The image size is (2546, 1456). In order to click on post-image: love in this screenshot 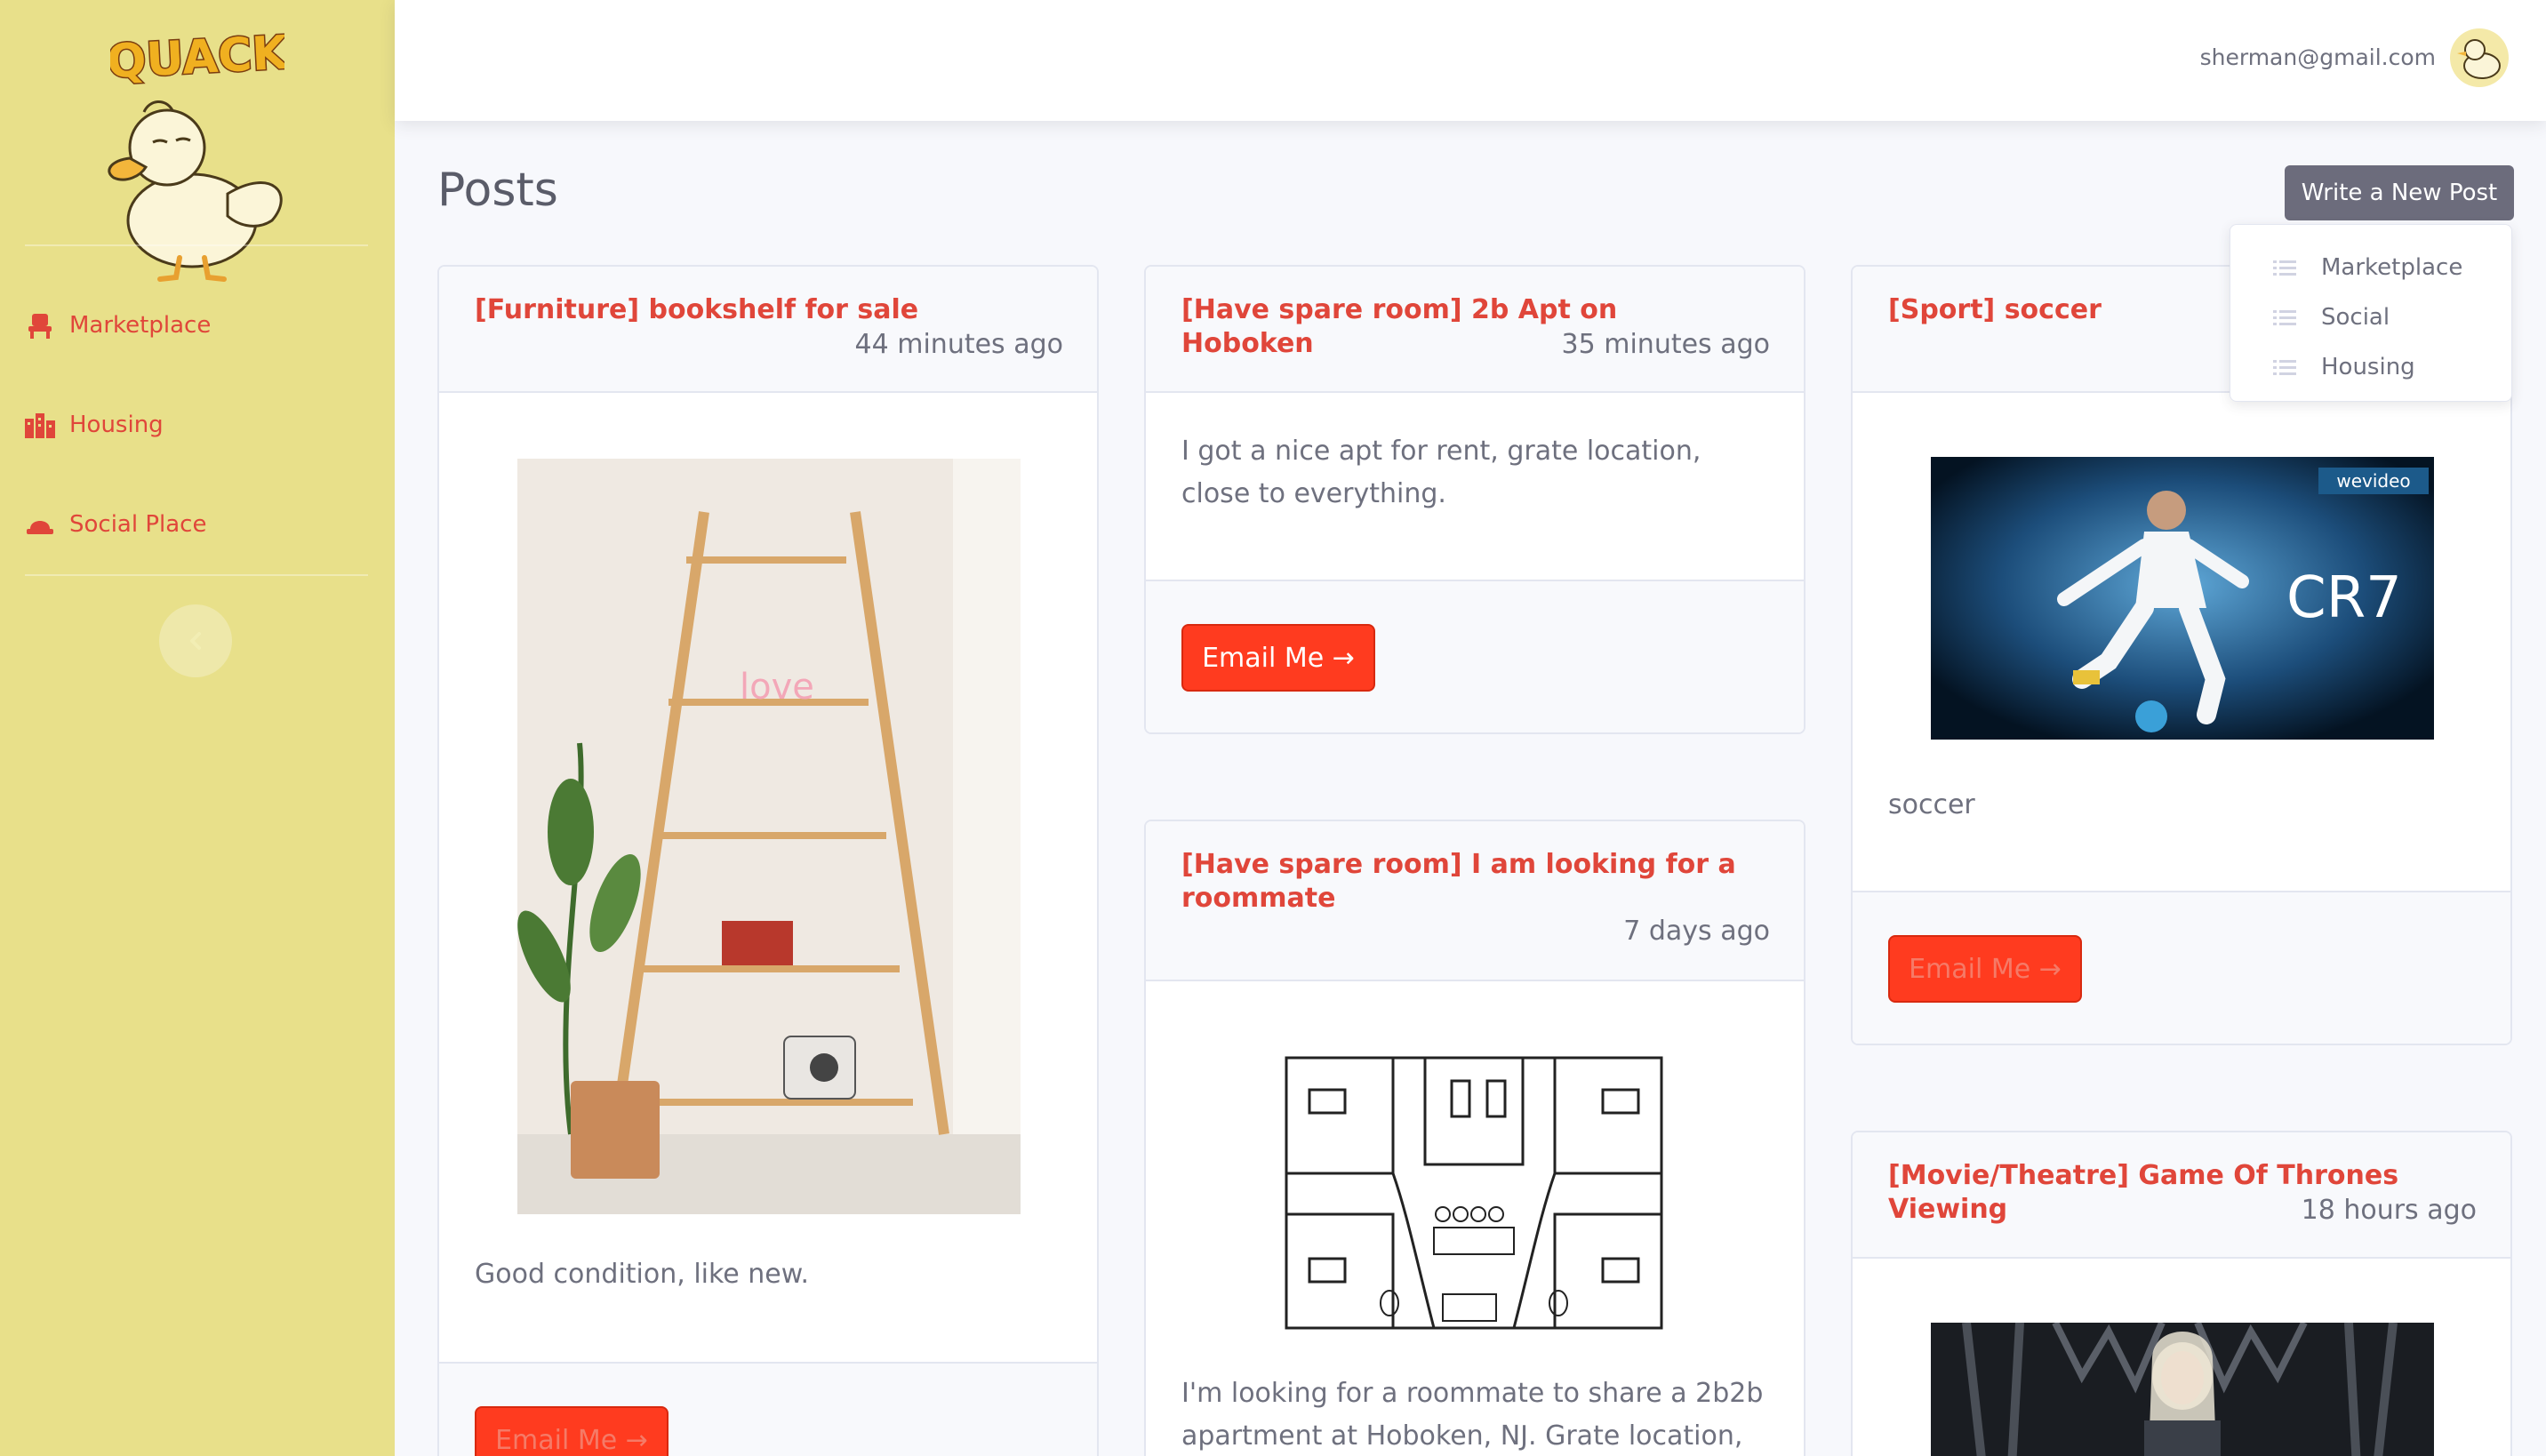, I will do `click(769, 836)`.